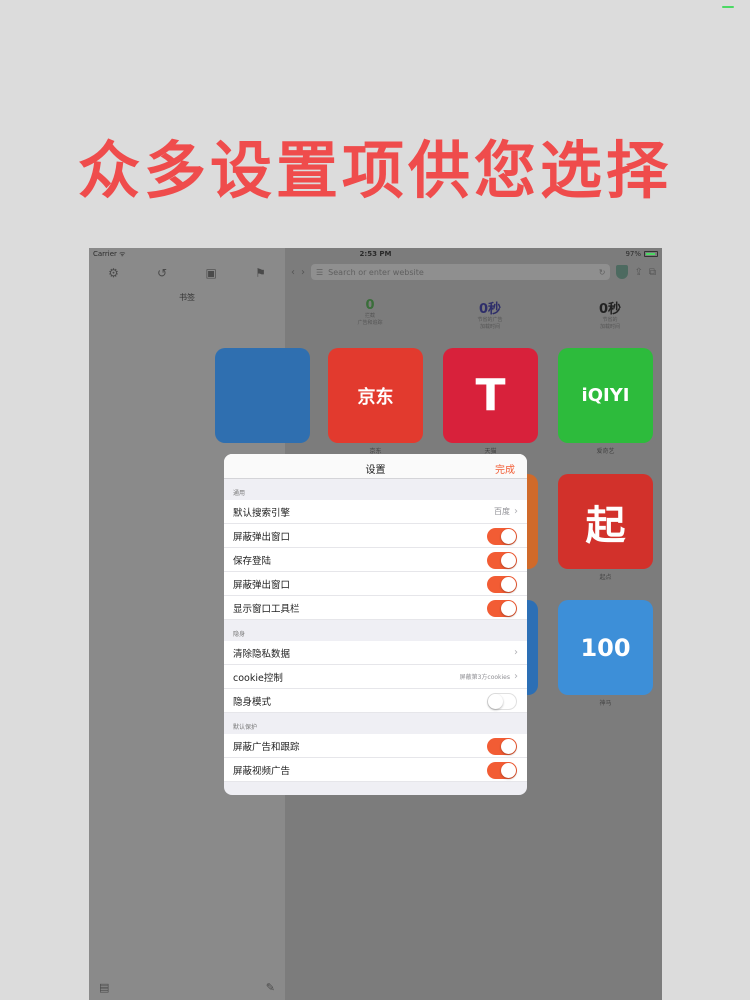 This screenshot has height=1000, width=750. Describe the element at coordinates (239, 634) in the screenshot. I see `section-header: 隐身` at that location.